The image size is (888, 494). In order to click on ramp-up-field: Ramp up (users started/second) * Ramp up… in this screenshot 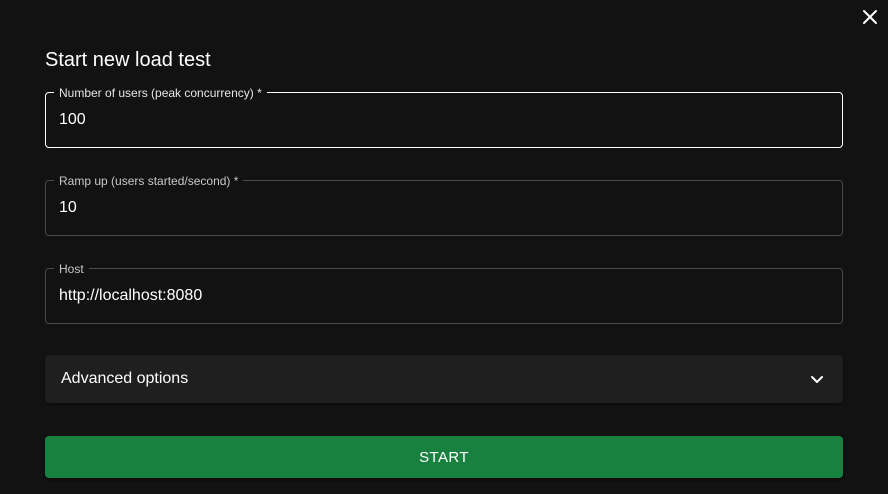, I will do `click(444, 205)`.